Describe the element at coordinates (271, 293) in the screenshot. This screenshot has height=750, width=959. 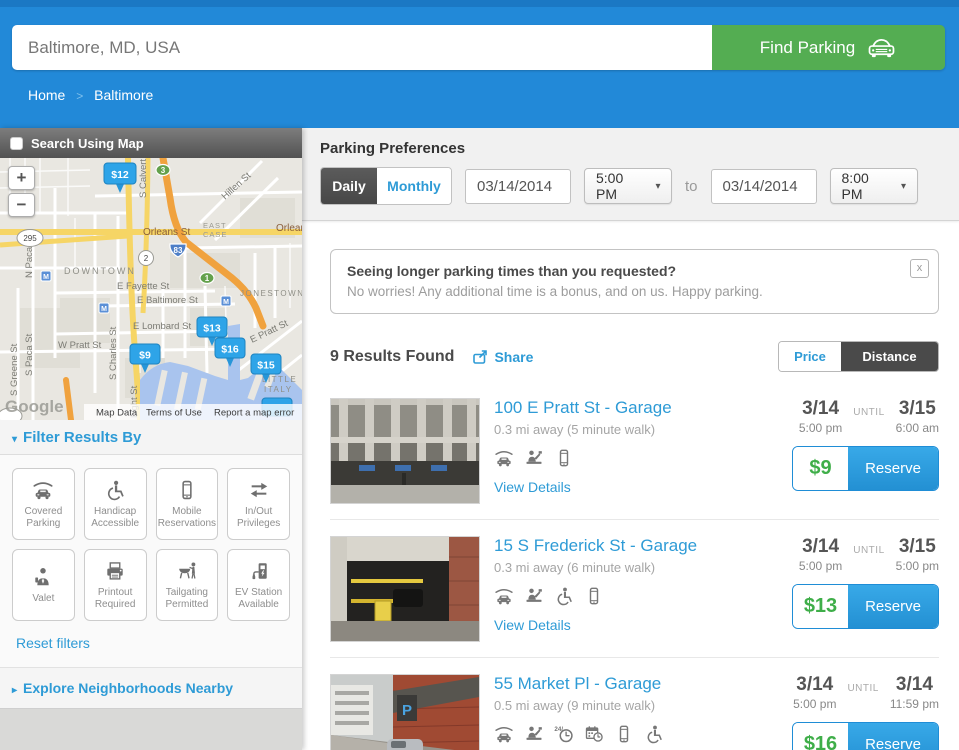
I see `svg-text: JONESTOWN` at that location.